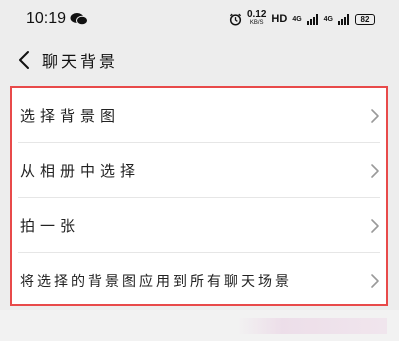 Image resolution: width=399 pixels, height=341 pixels. What do you see at coordinates (365, 19) in the screenshot?
I see `battery-icon: 82` at bounding box center [365, 19].